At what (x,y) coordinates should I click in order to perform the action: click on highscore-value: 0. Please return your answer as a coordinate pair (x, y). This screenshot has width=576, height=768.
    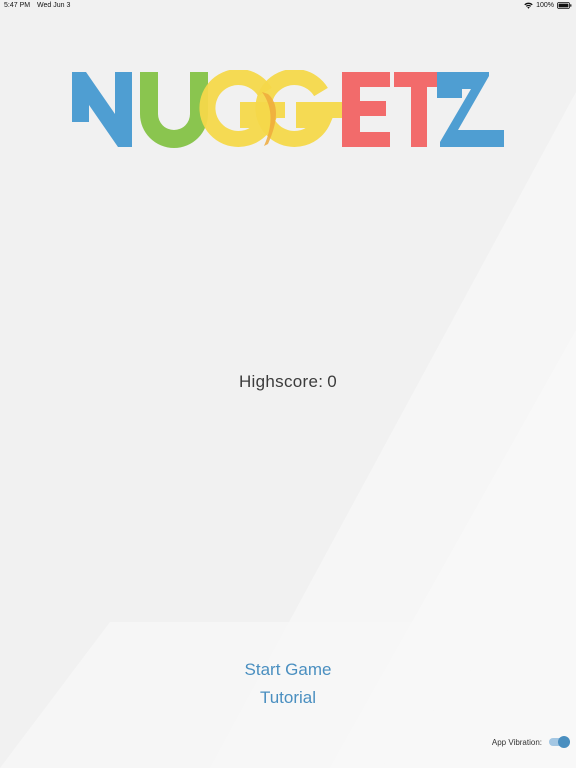
    Looking at the image, I should click on (332, 381).